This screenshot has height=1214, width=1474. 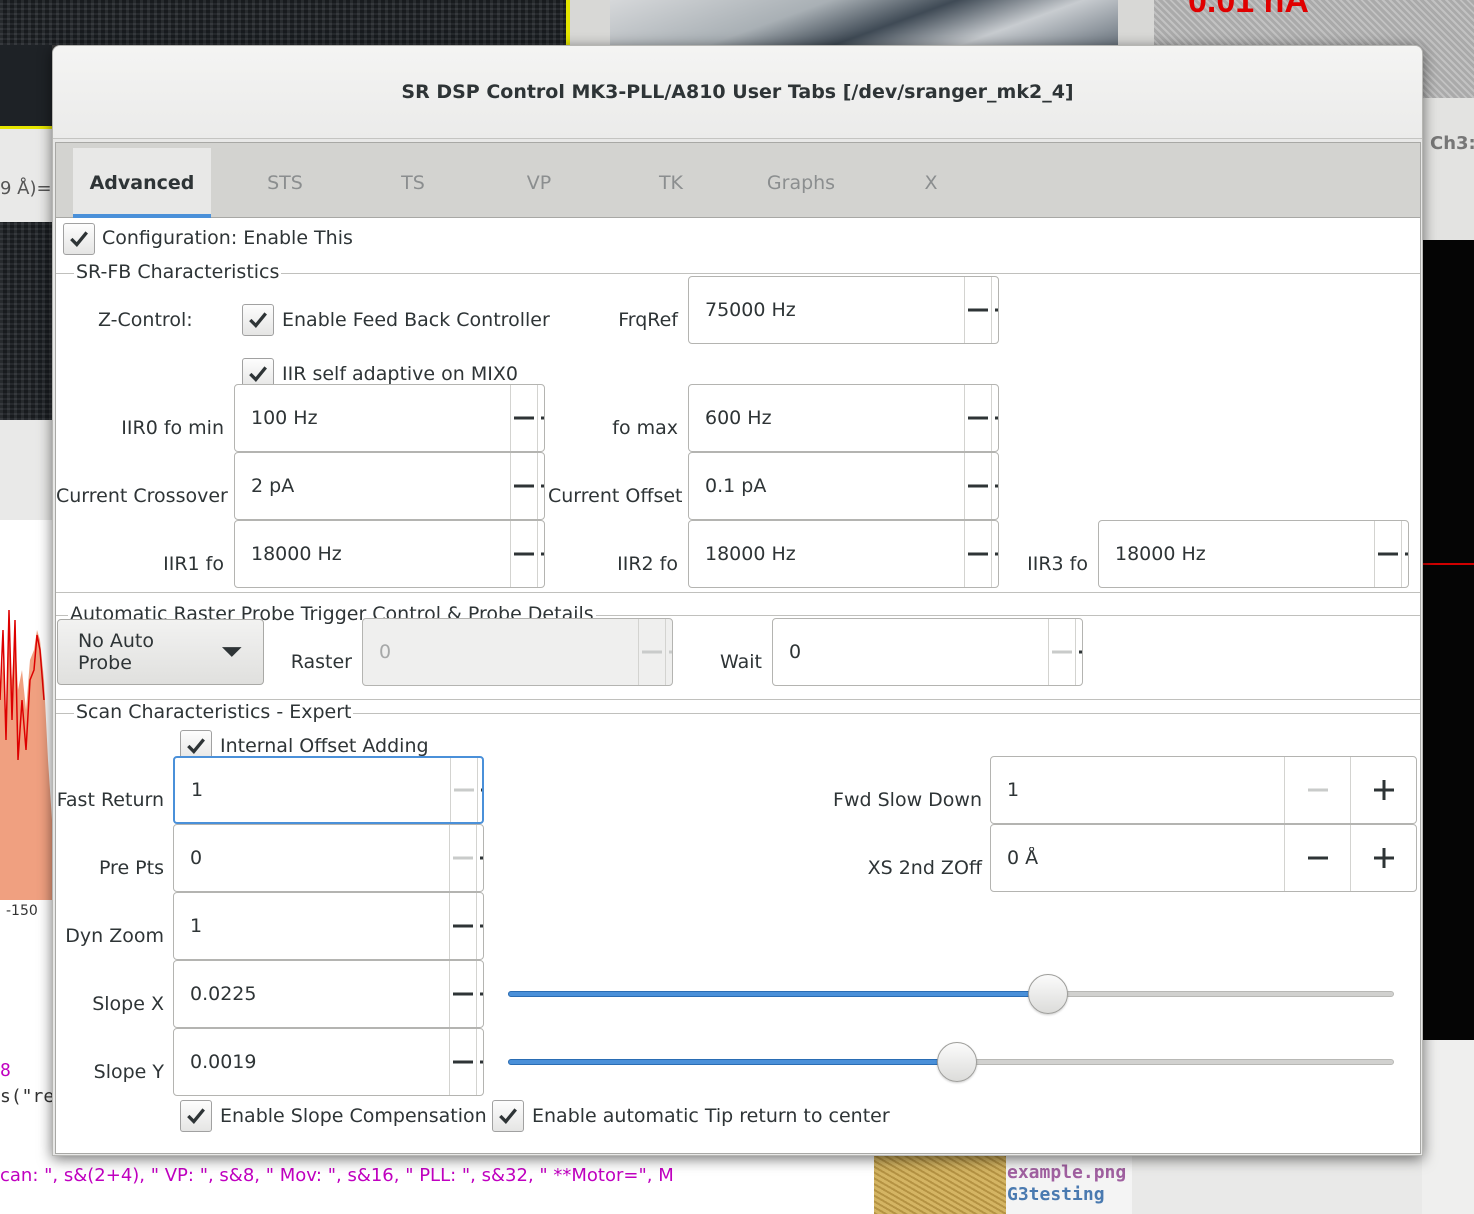 I want to click on slope-x-increment-button, so click(x=479, y=994).